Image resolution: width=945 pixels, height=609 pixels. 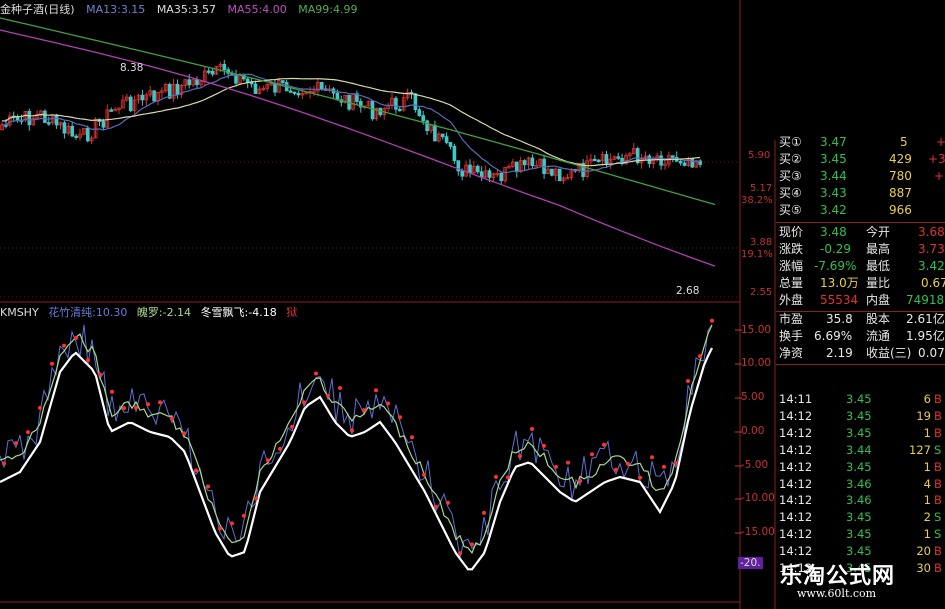 I want to click on stat-value: 55534, so click(x=839, y=300).